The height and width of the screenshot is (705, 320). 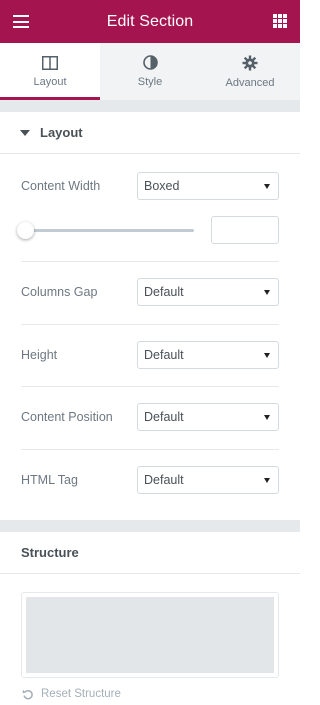 What do you see at coordinates (25, 132) in the screenshot?
I see `caret-down-icon` at bounding box center [25, 132].